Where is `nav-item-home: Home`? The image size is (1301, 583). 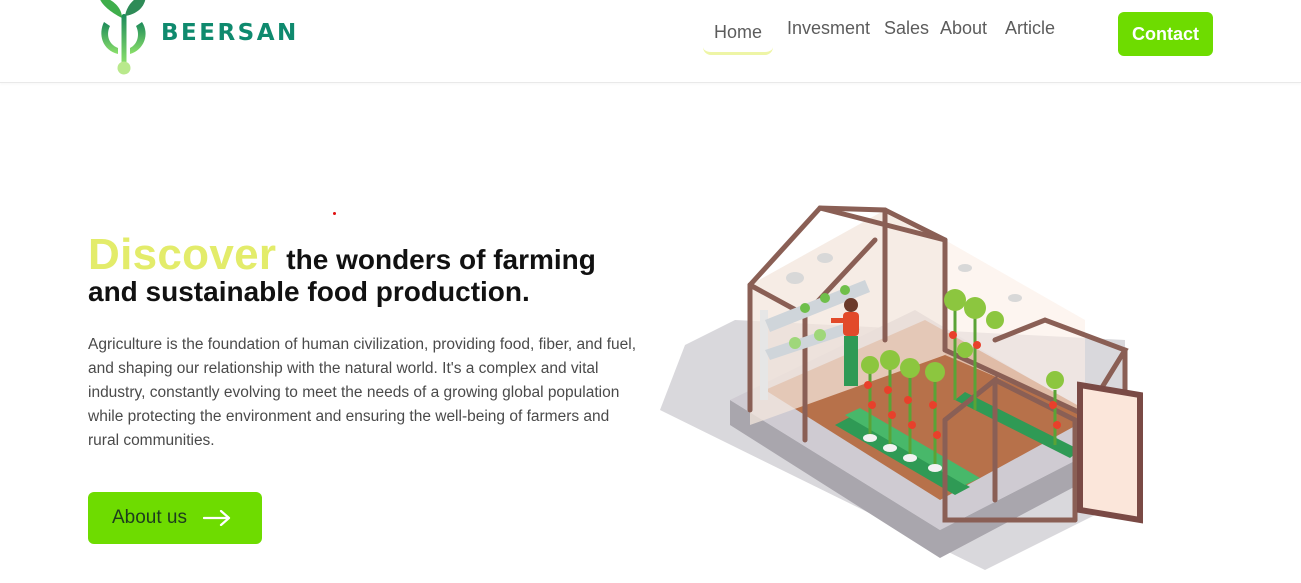
nav-item-home: Home is located at coordinates (738, 38).